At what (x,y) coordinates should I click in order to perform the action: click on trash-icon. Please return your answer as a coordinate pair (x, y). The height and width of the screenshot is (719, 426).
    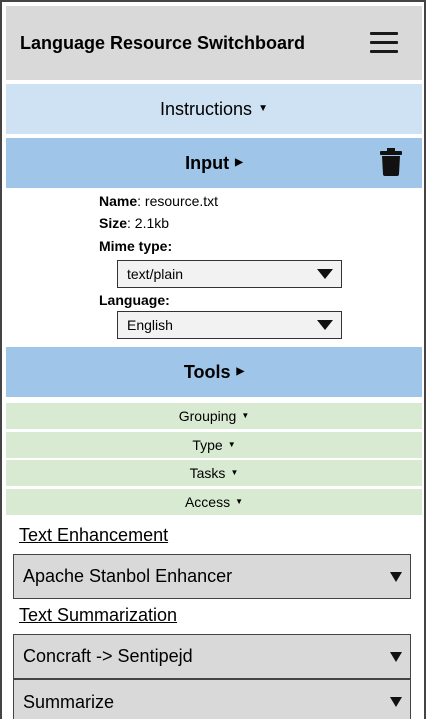
    Looking at the image, I should click on (391, 162).